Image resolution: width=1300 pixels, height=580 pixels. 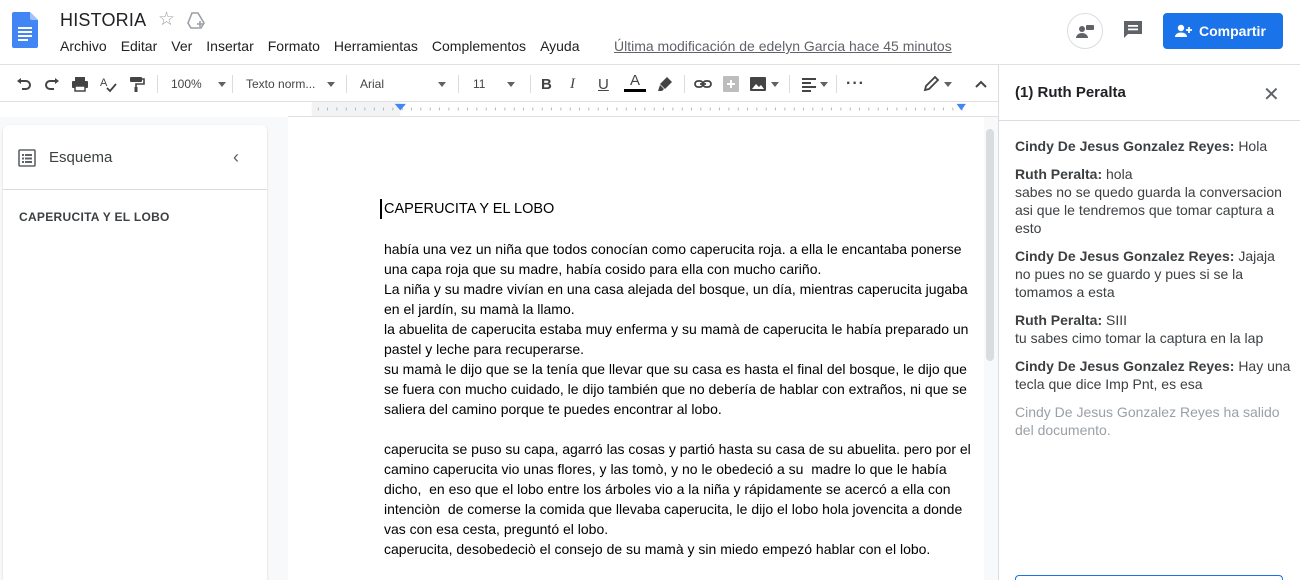 I want to click on font-size-select: 11, so click(x=494, y=84).